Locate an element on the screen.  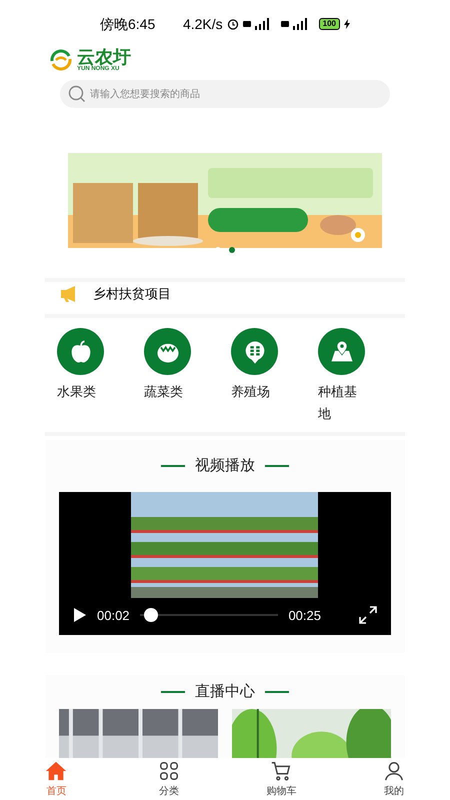
status-time: 傍晚6:45 is located at coordinates (128, 24).